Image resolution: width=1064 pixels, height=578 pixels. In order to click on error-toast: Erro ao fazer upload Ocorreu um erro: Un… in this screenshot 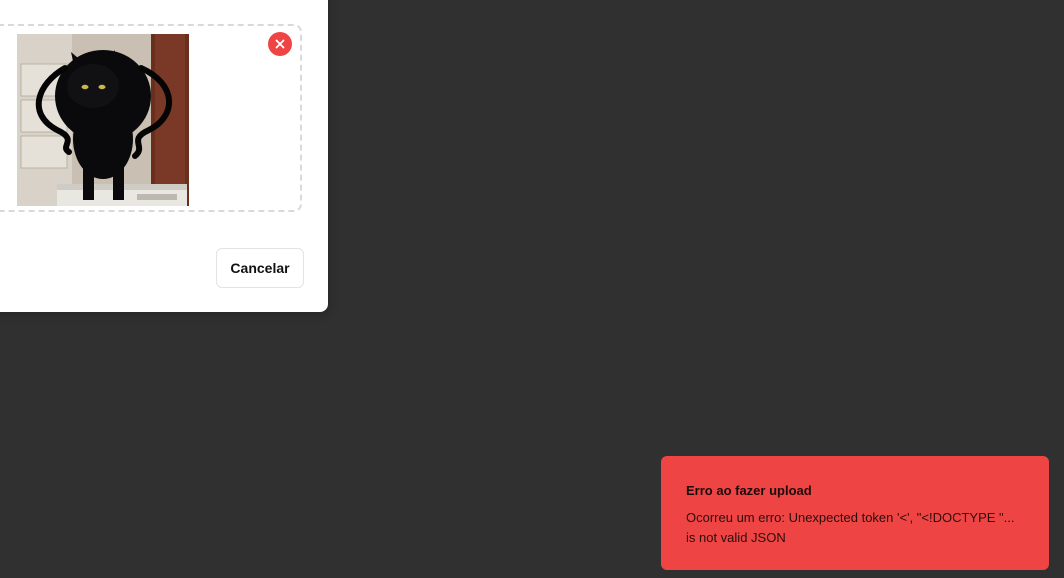, I will do `click(855, 513)`.